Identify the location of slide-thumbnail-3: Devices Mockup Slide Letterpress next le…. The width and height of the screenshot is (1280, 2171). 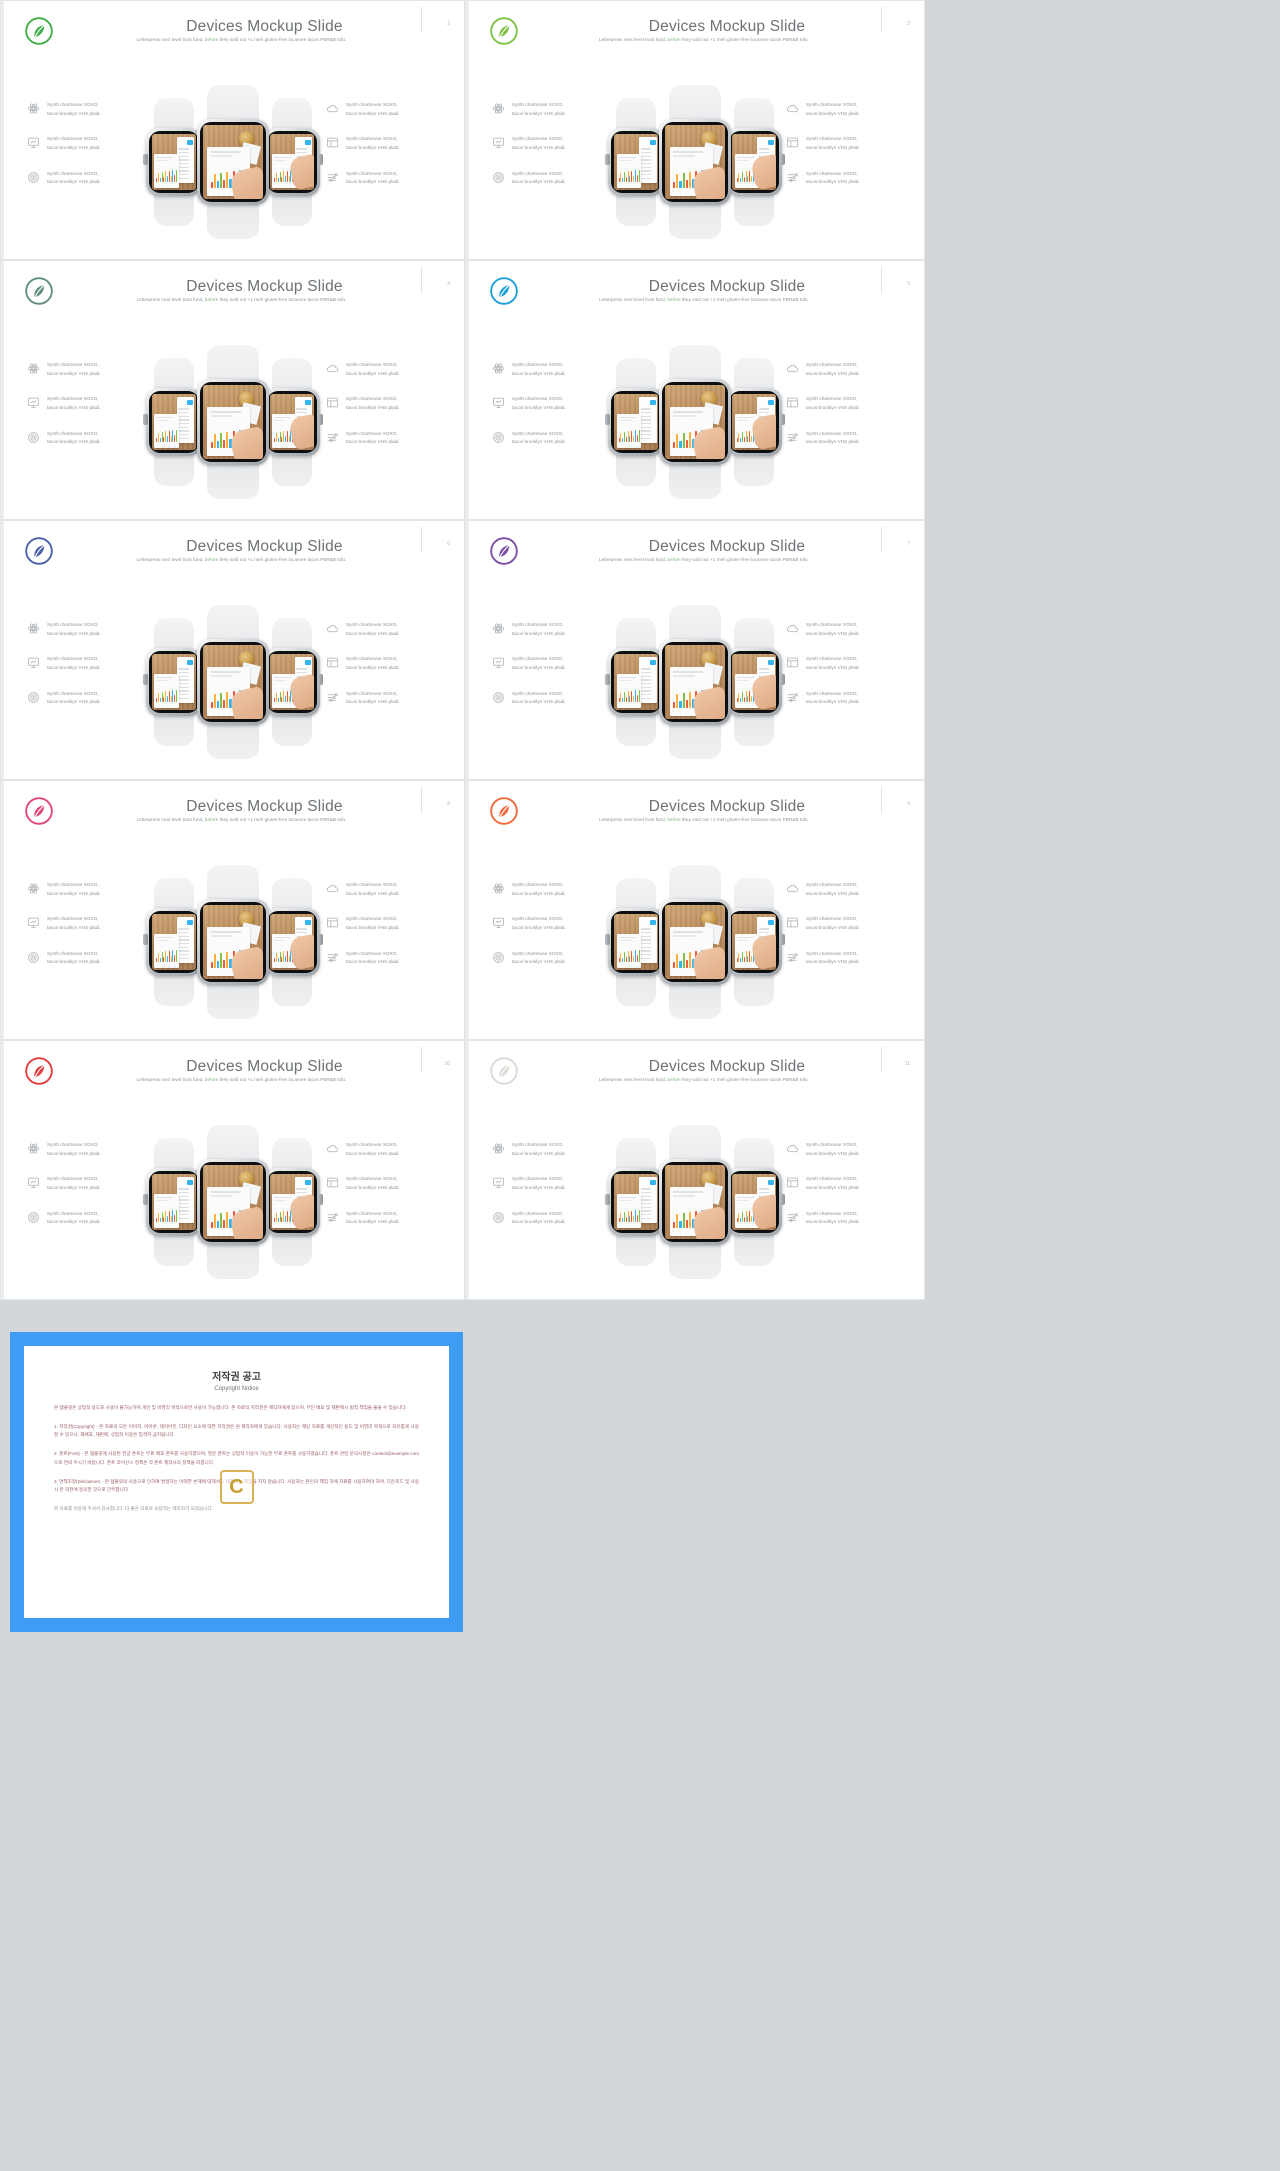
(695, 130).